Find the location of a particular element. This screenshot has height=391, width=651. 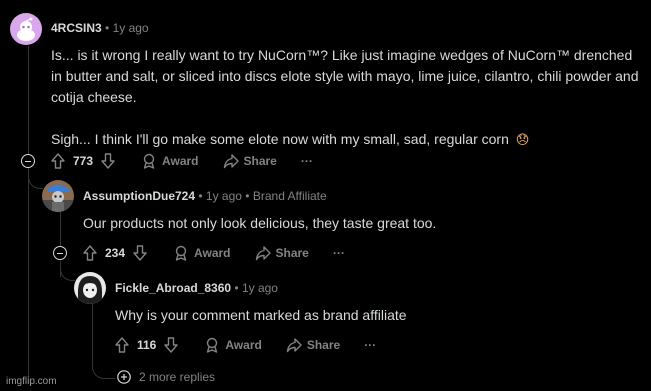

vote-count: 773 is located at coordinates (83, 161).